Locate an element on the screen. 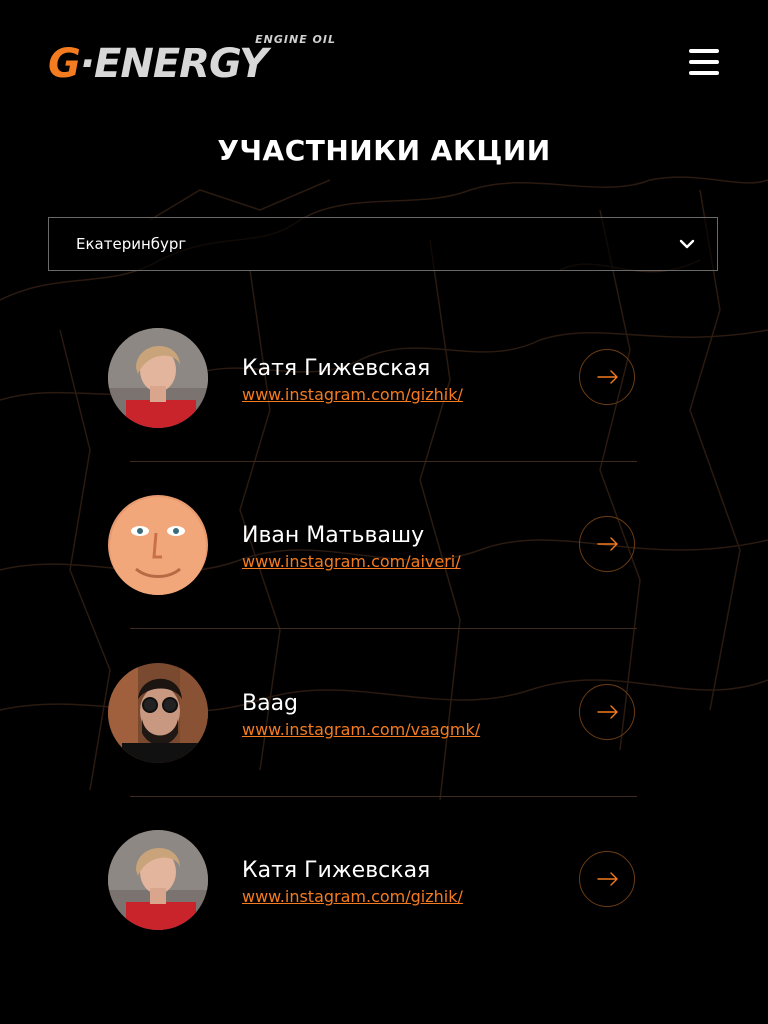 Image resolution: width=768 pixels, height=1024 pixels. participant-name: Ваag is located at coordinates (270, 703).